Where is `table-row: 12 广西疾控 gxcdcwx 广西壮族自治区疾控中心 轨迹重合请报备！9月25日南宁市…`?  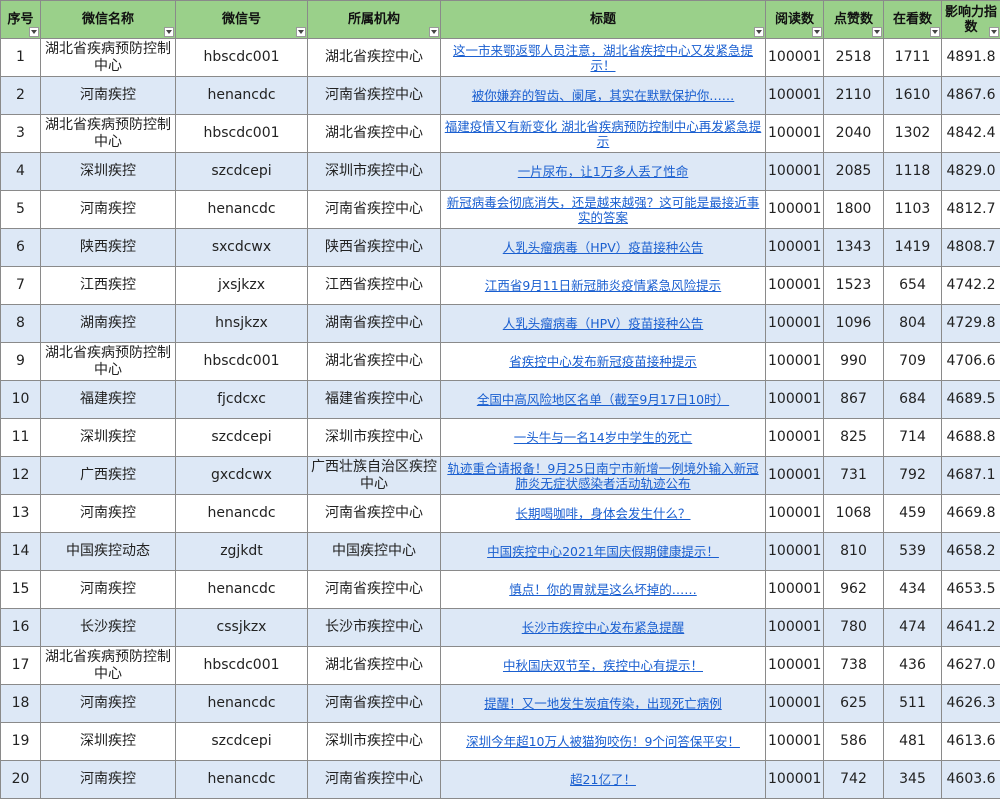
table-row: 12 广西疾控 gxcdcwx 广西壮族自治区疾控中心 轨迹重合请报备！9月25日南宁市… is located at coordinates (500, 475).